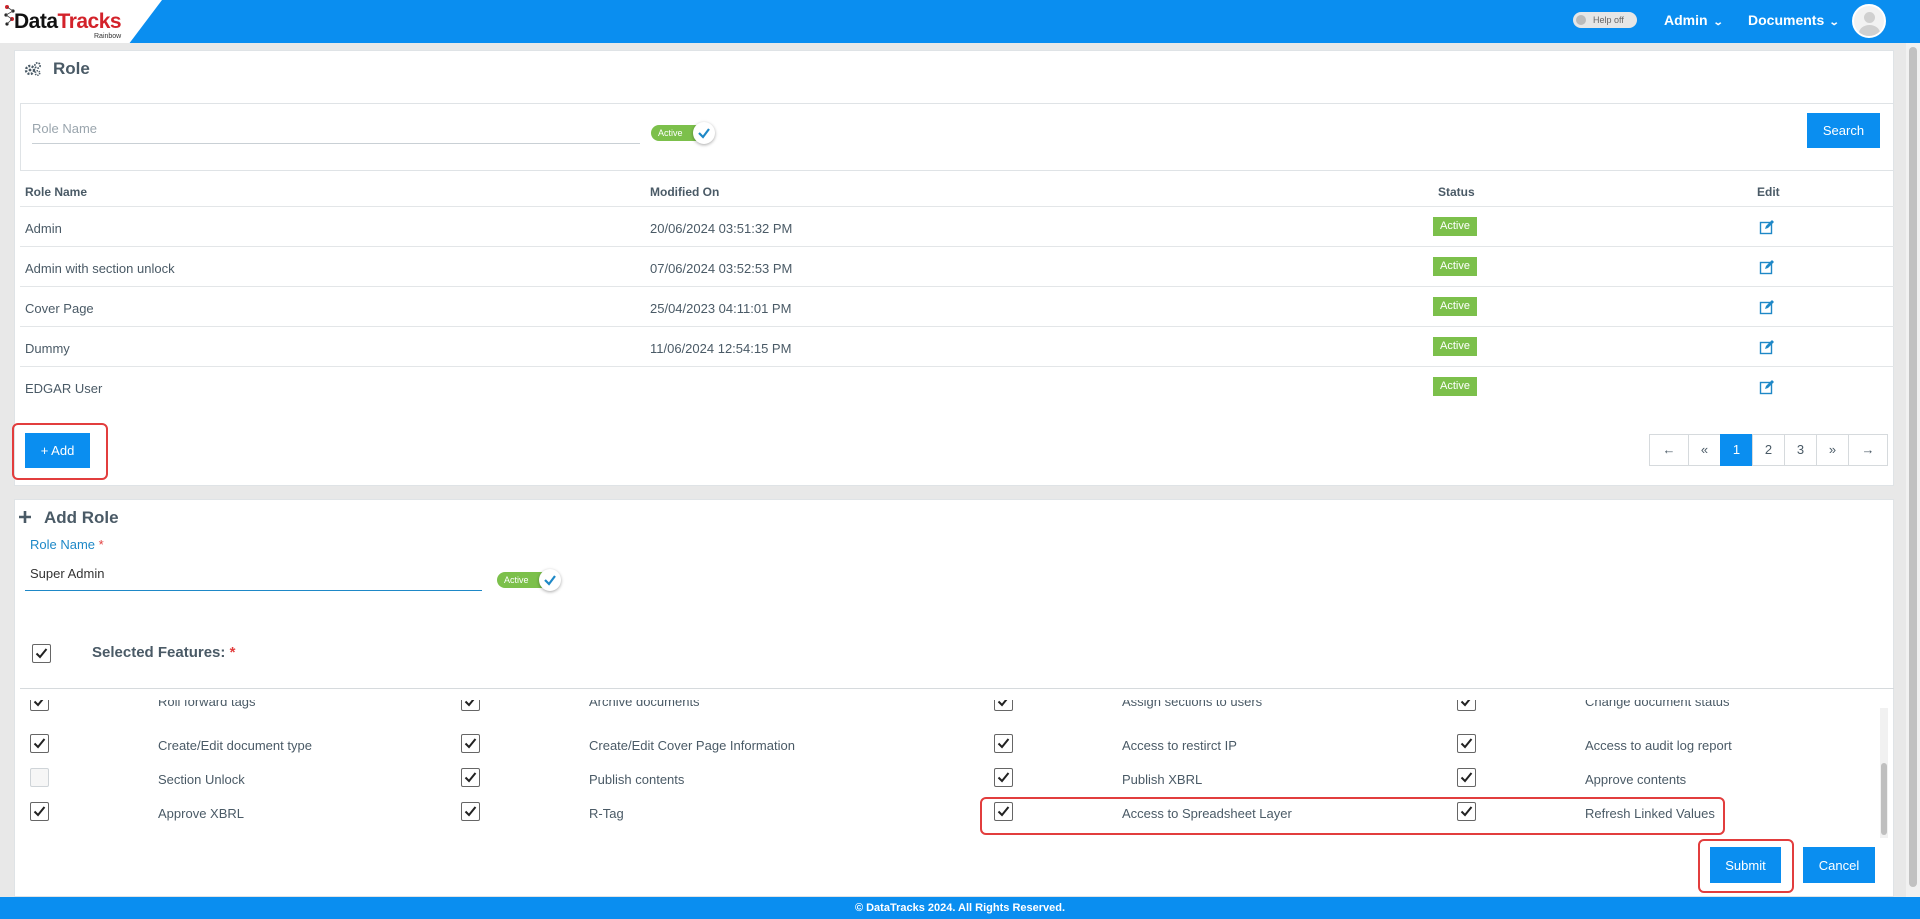 The image size is (1920, 919). Describe the element at coordinates (721, 308) in the screenshot. I see `modified-on-cell: 25/04/2023 04:11:01 PM` at that location.